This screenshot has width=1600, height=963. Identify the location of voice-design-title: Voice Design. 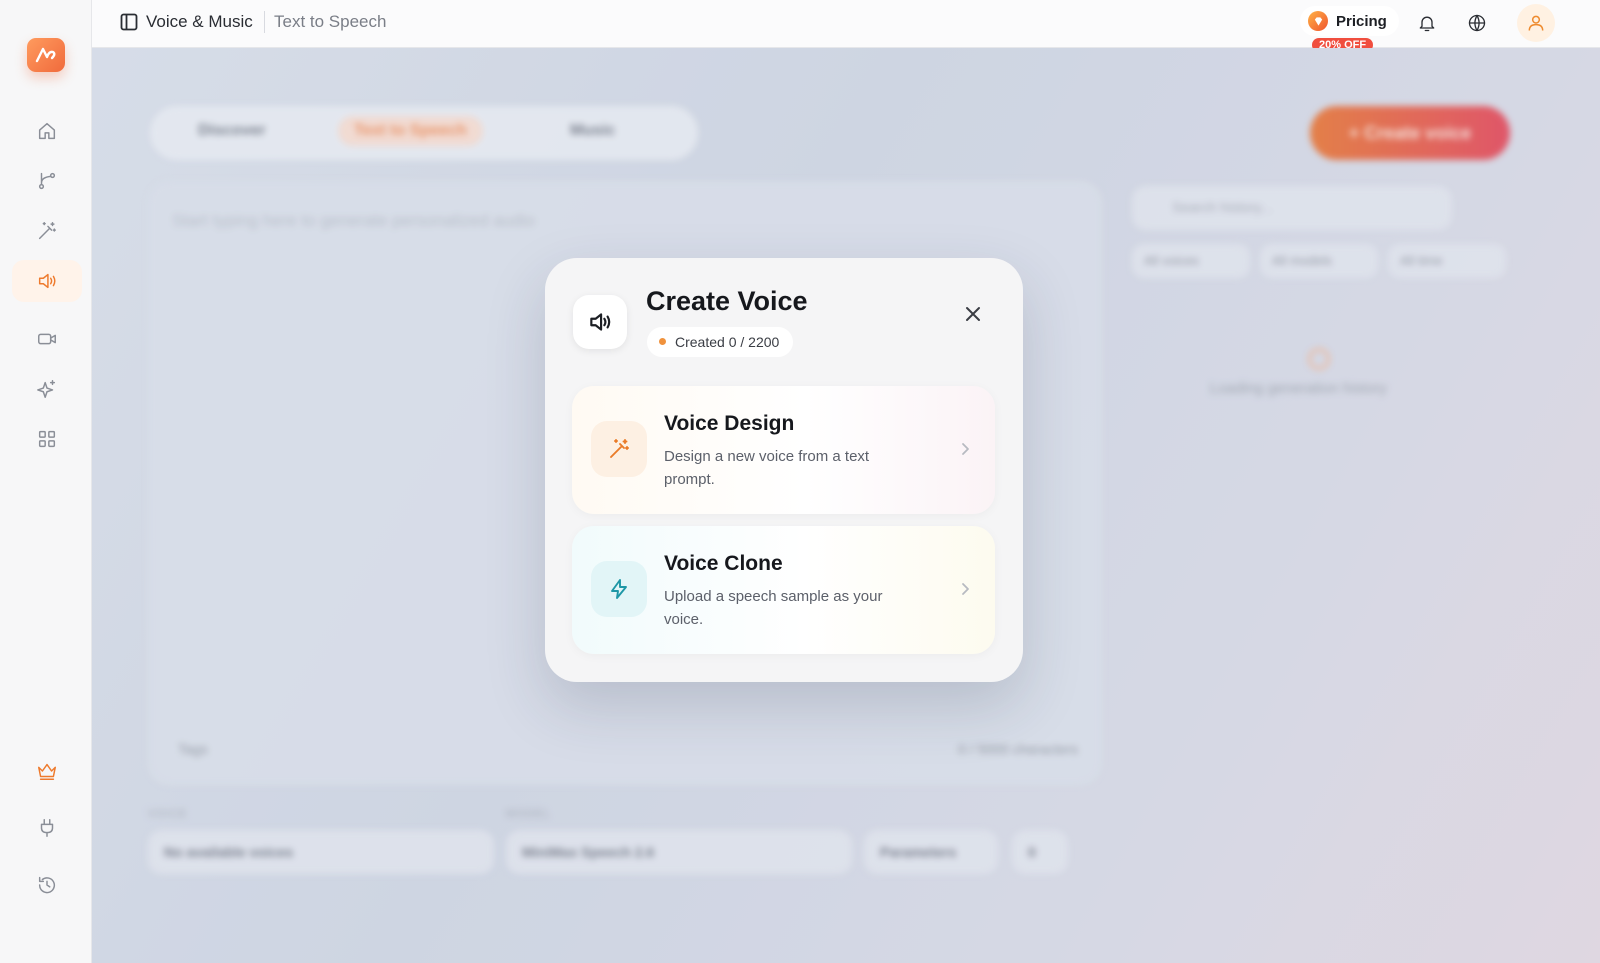
(729, 423).